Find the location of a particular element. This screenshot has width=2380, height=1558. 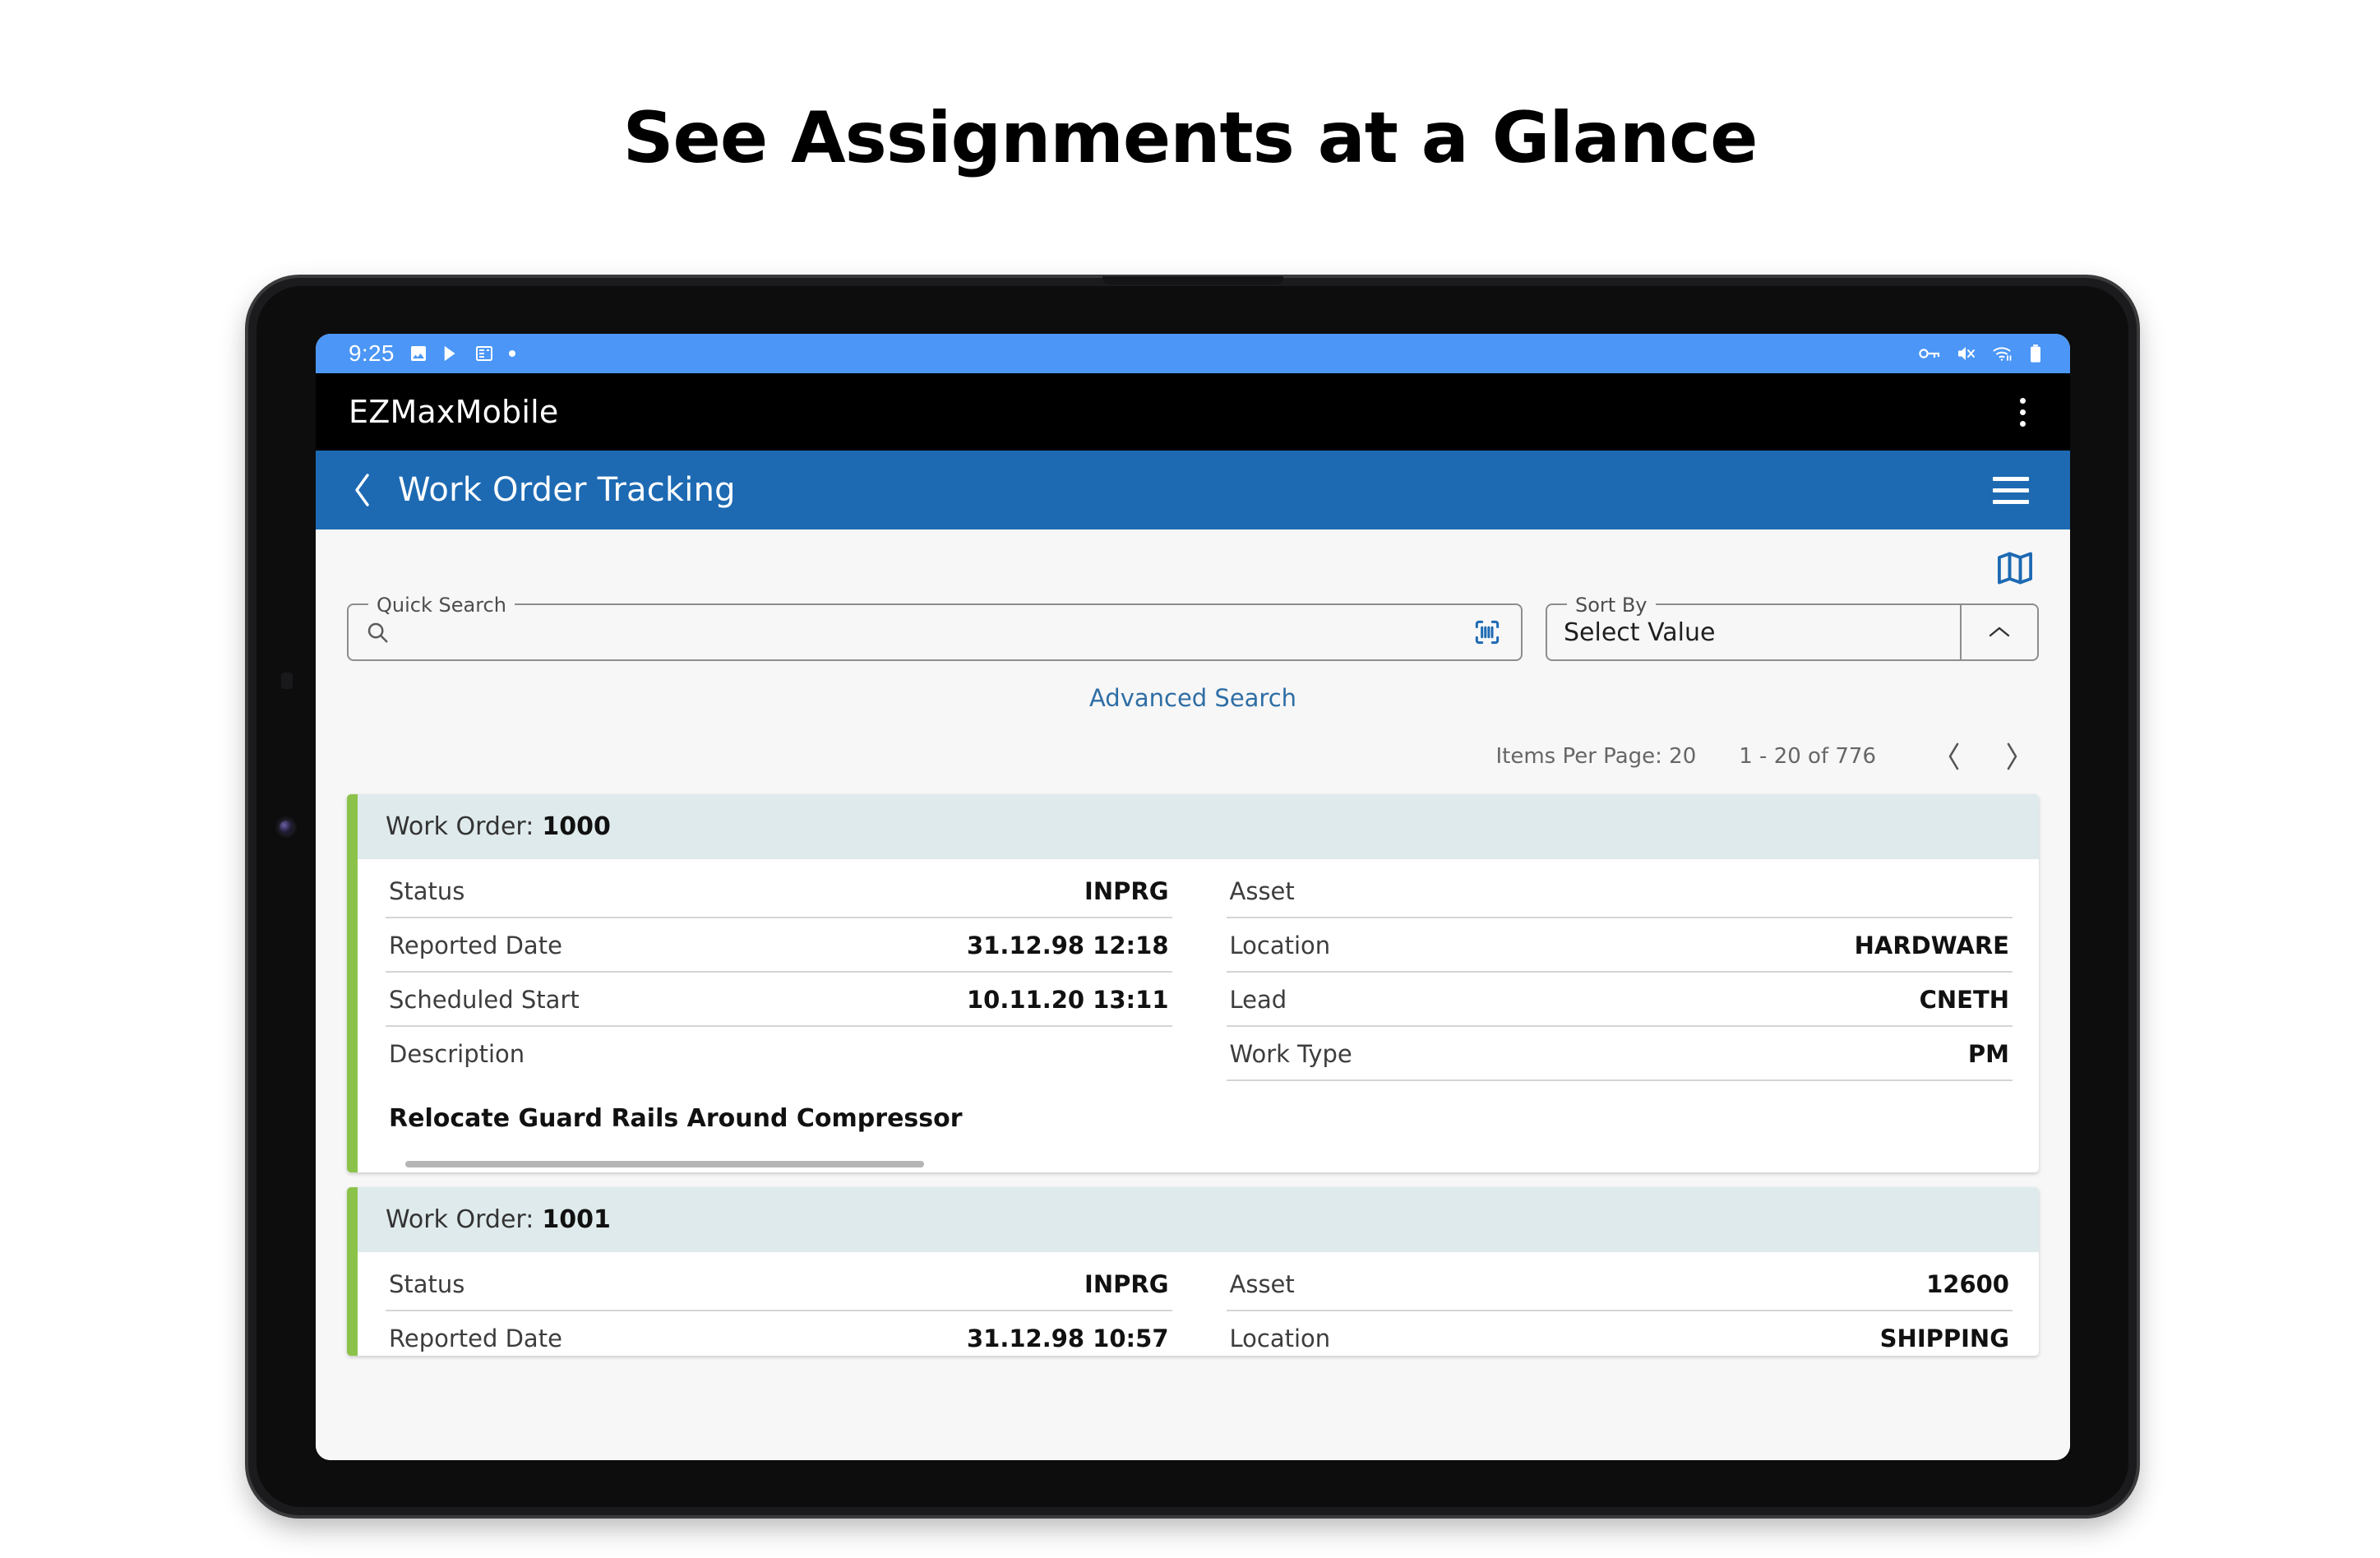

card-right-column: Asset 12600 Location SHIPPING is located at coordinates (1619, 1306).